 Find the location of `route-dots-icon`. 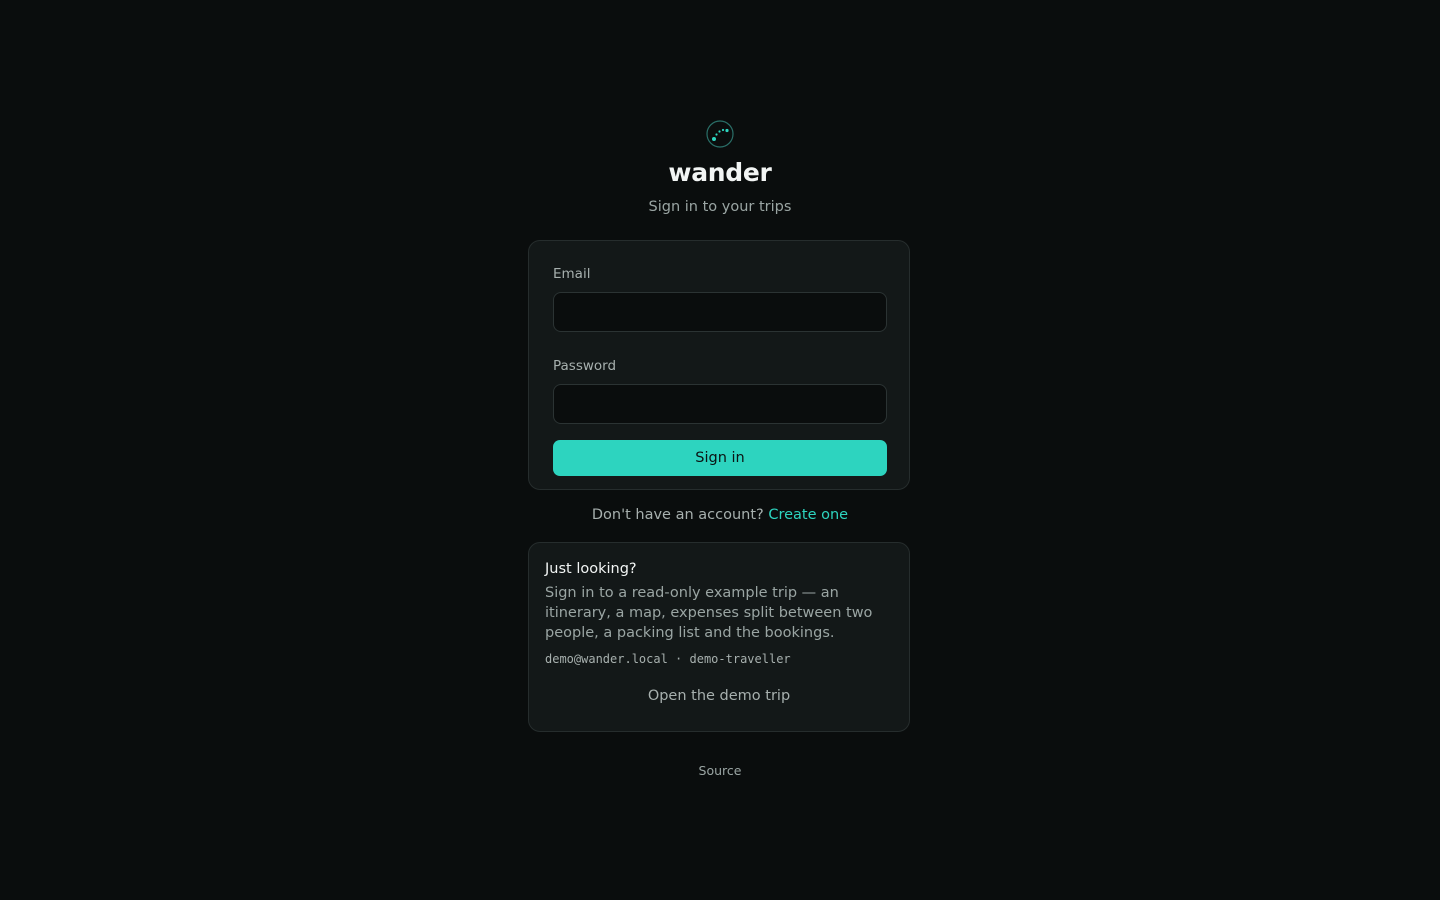

route-dots-icon is located at coordinates (720, 134).